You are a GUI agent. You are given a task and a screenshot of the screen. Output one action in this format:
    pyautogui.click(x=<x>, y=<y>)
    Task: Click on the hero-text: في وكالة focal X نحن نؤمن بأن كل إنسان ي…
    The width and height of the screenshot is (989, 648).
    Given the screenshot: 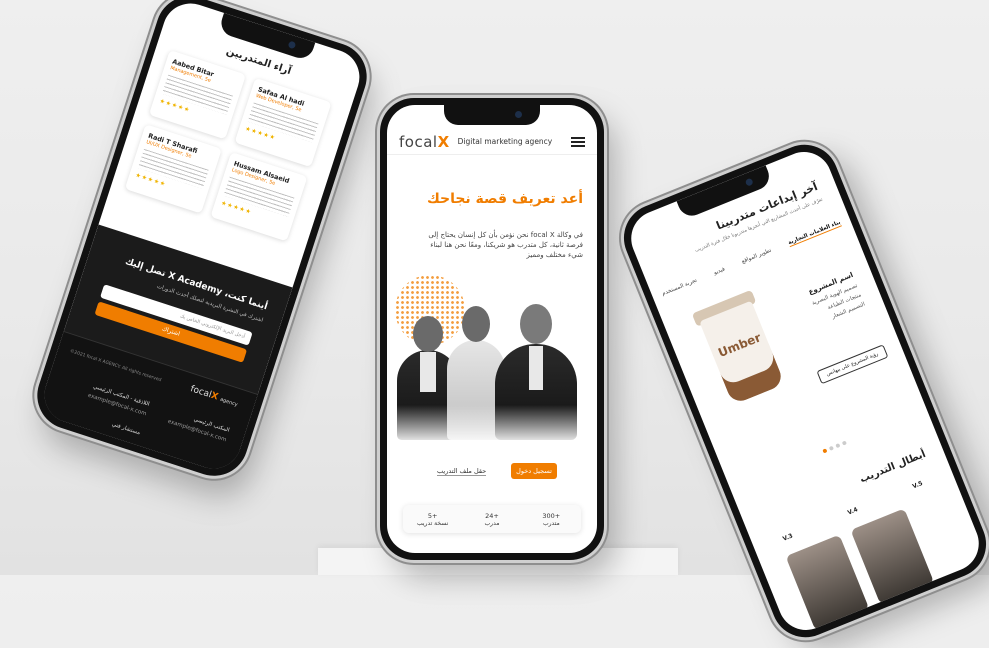 What is the action you would take?
    pyautogui.click(x=505, y=245)
    